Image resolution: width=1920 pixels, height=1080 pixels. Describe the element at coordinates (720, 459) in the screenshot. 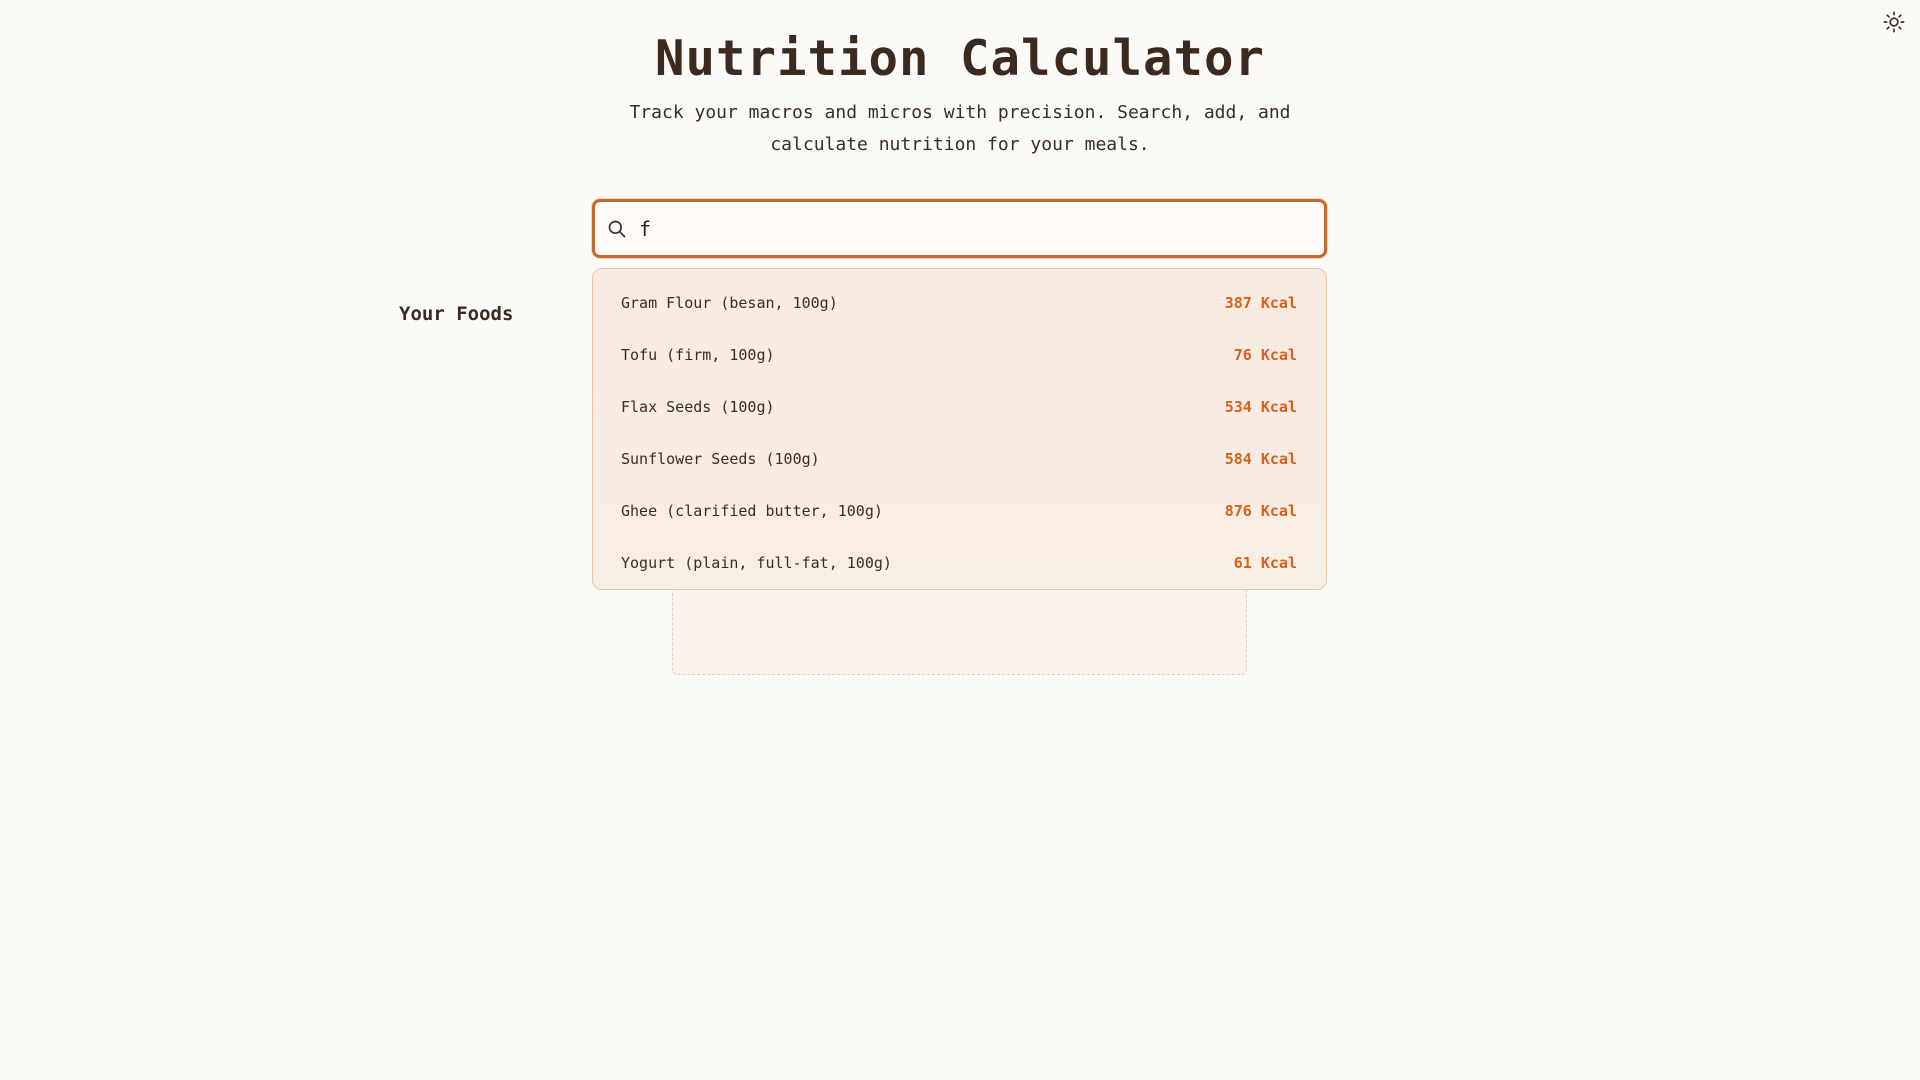

I see `result-food-name: Sunflower Seeds (100g)` at that location.